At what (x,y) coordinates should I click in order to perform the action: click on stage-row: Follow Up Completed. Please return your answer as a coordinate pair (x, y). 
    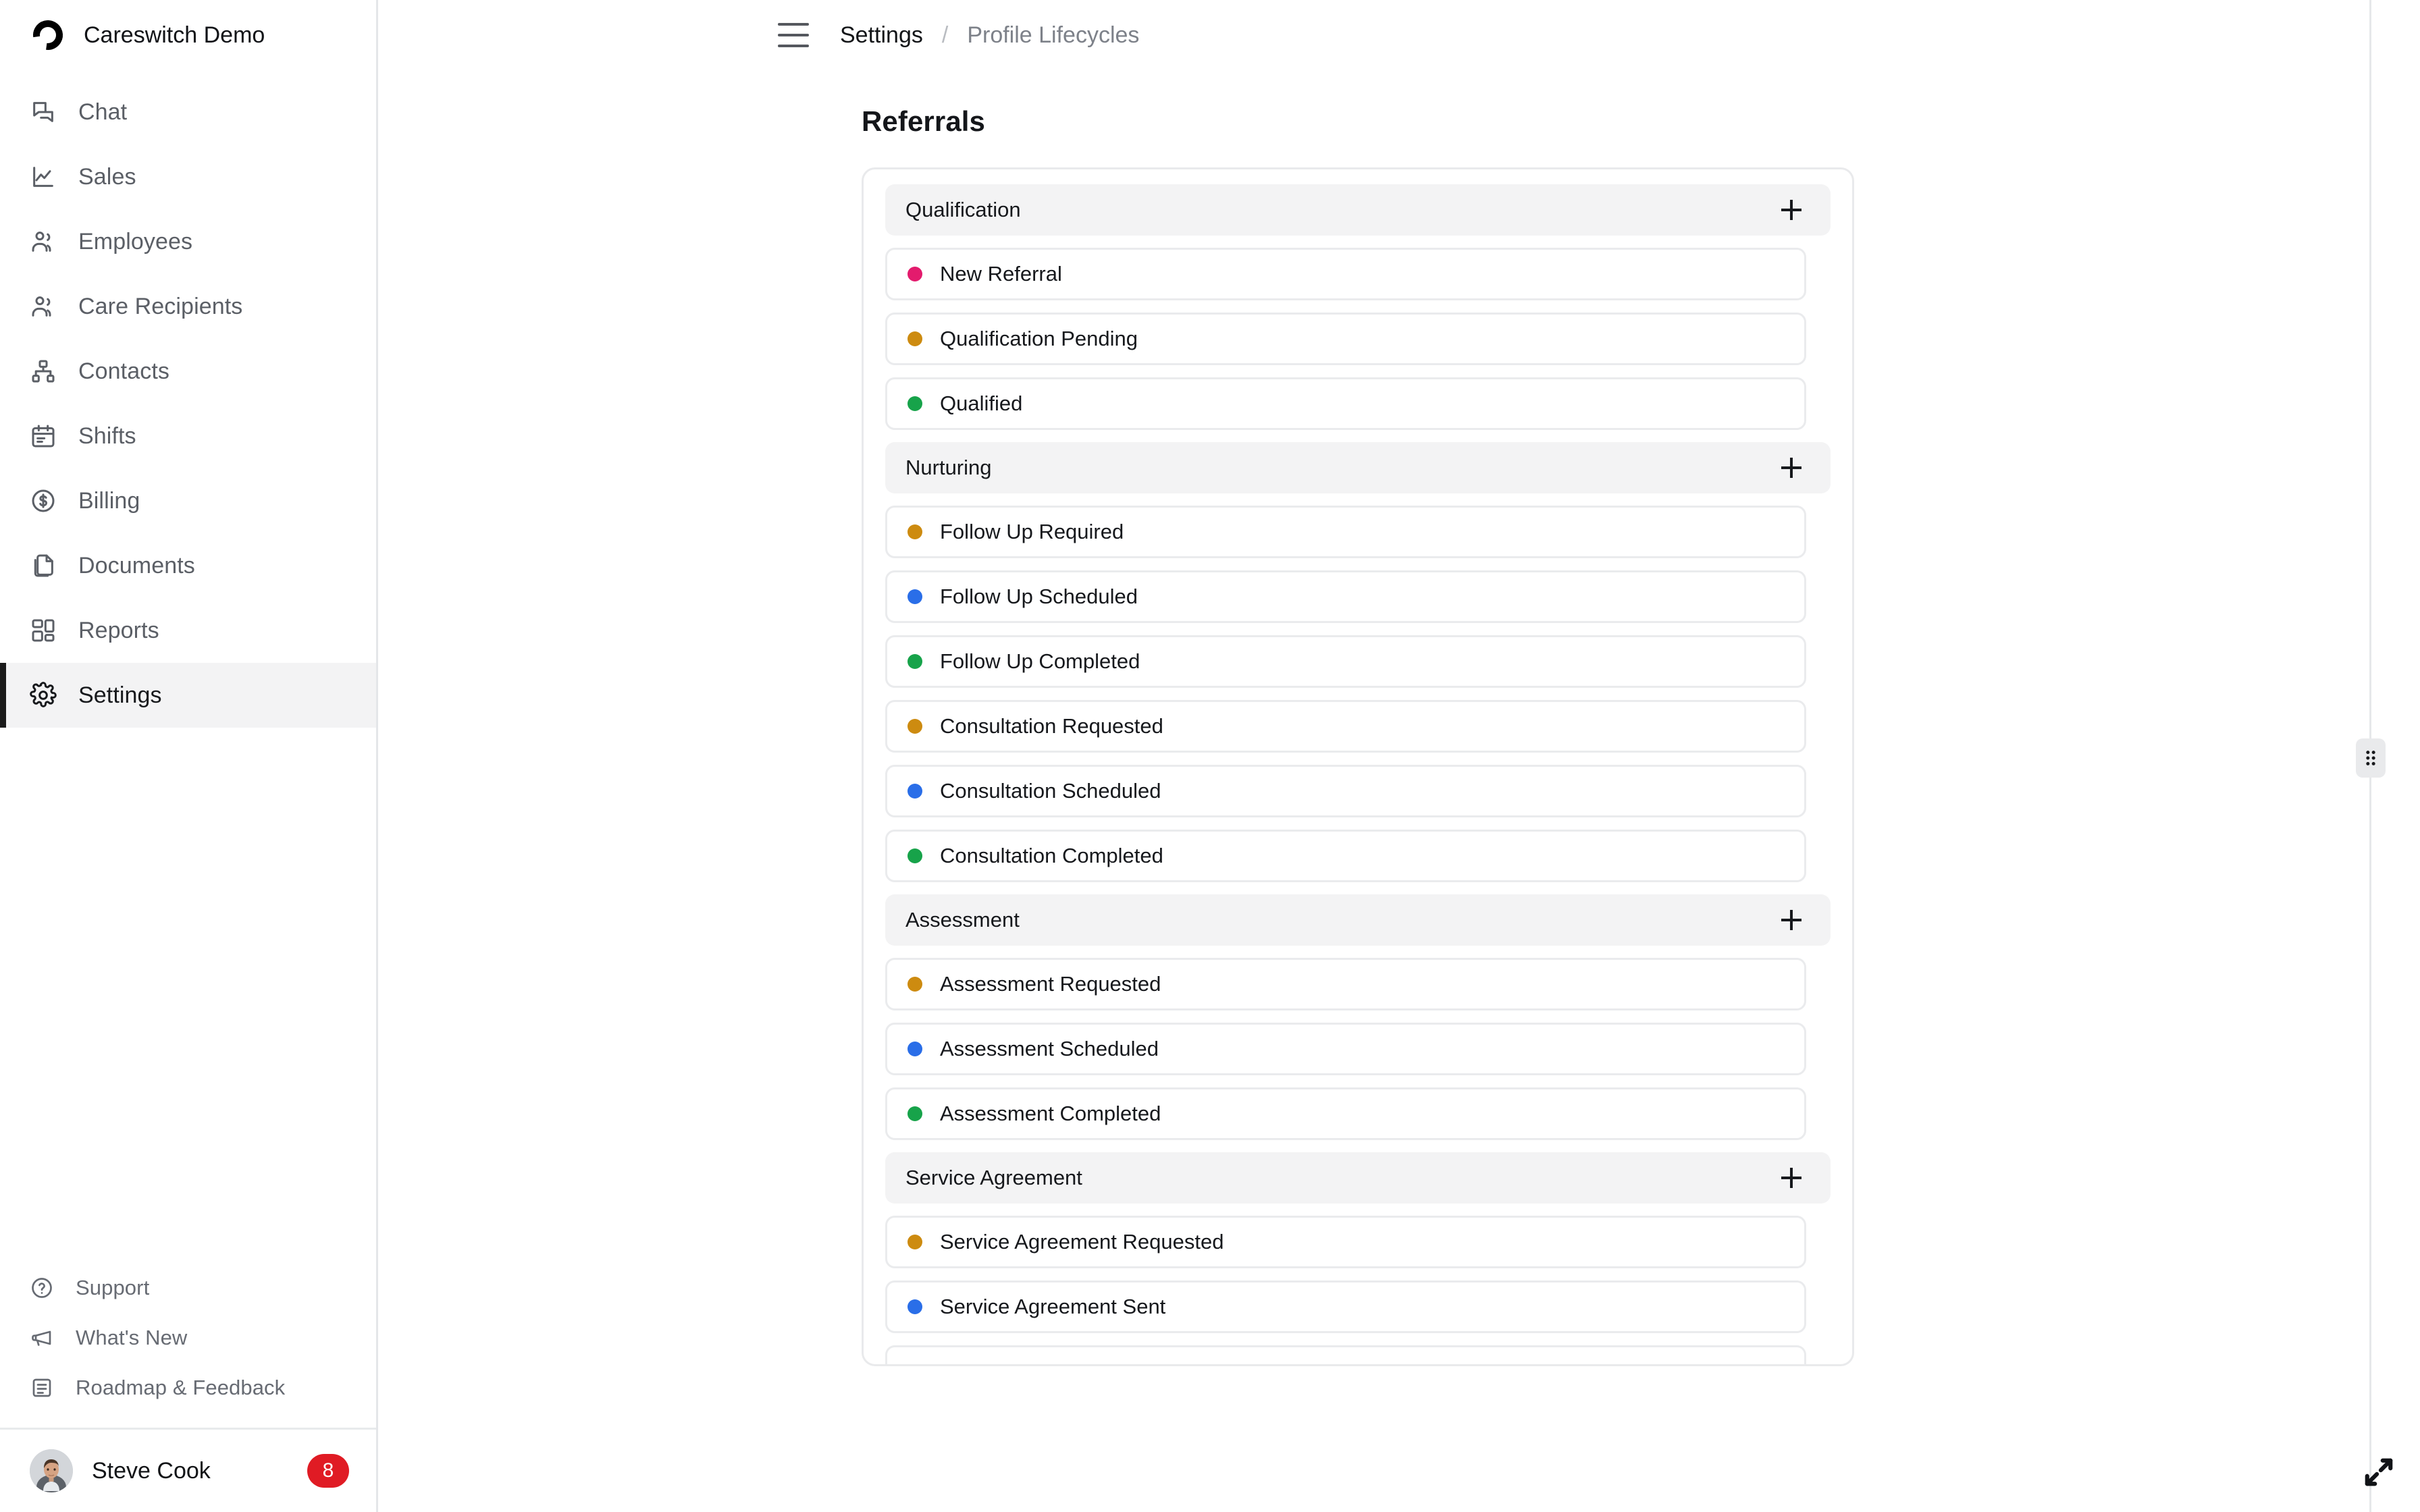
    Looking at the image, I should click on (1345, 661).